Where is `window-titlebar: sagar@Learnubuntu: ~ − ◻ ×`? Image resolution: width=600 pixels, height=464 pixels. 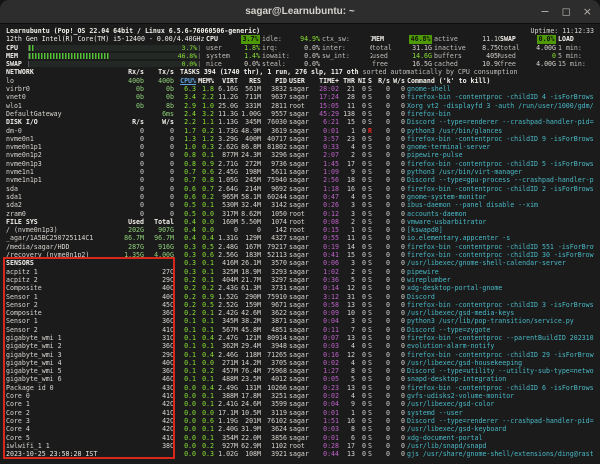
window-titlebar: sagar@Learnubuntu: ~ − ◻ × is located at coordinates (300, 12).